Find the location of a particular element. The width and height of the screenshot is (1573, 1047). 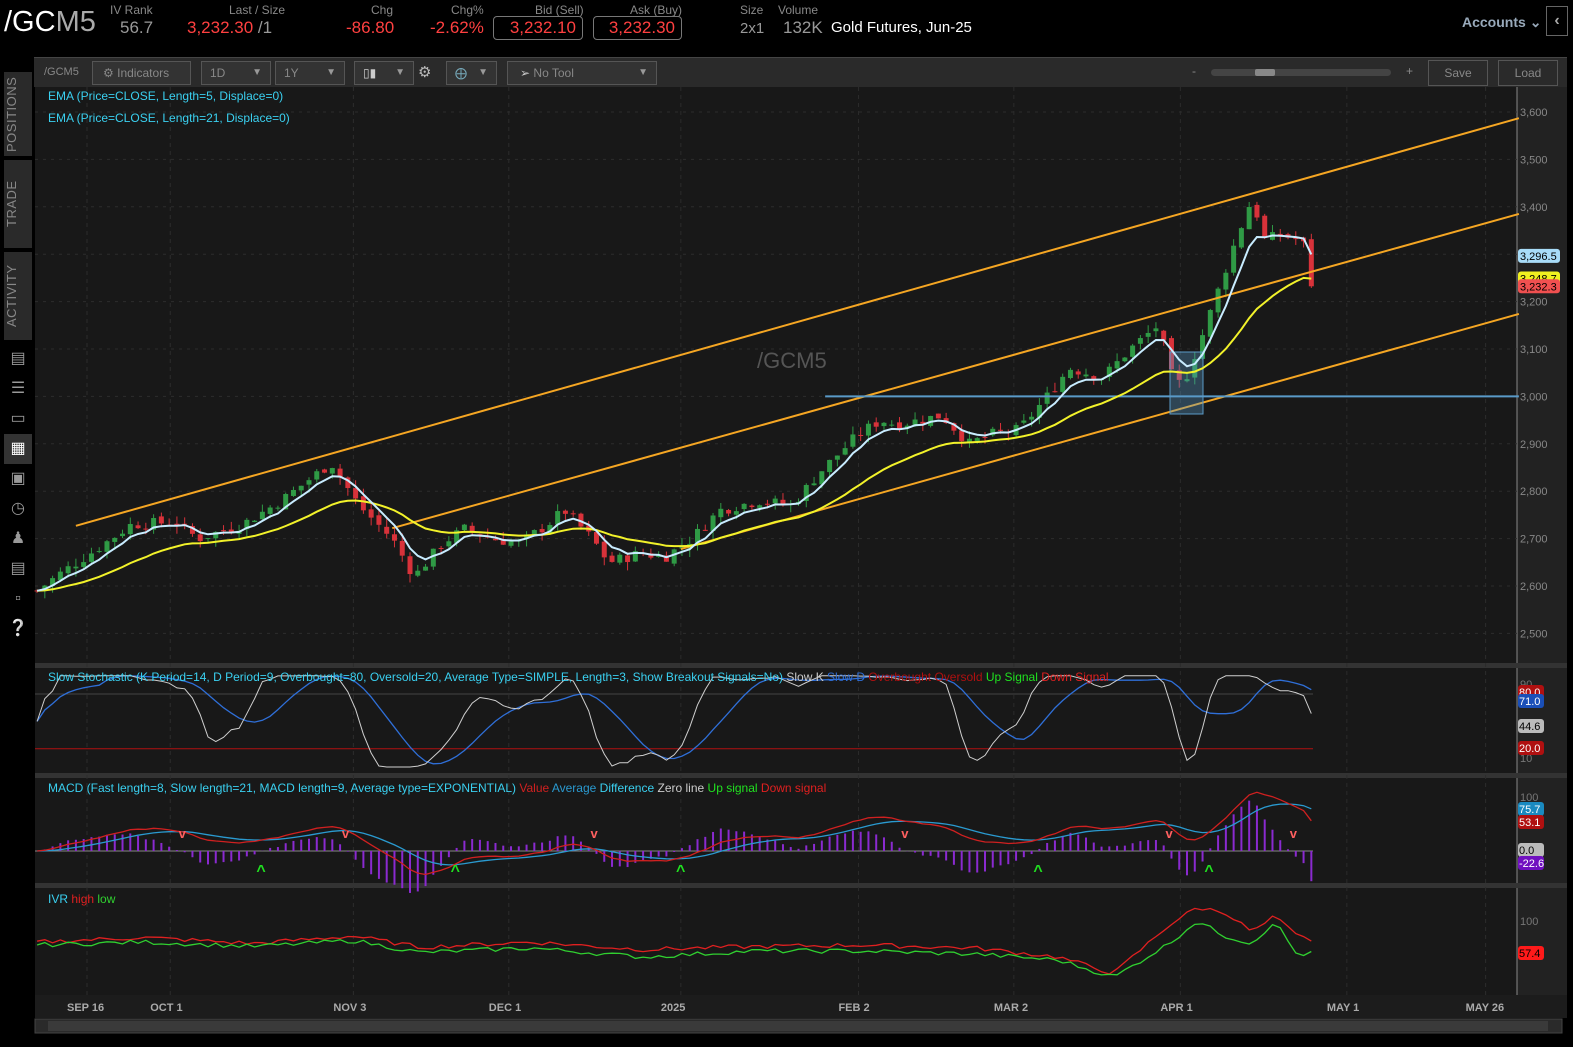

macd-zero-badge-label: 0.0 is located at coordinates (1526, 851).